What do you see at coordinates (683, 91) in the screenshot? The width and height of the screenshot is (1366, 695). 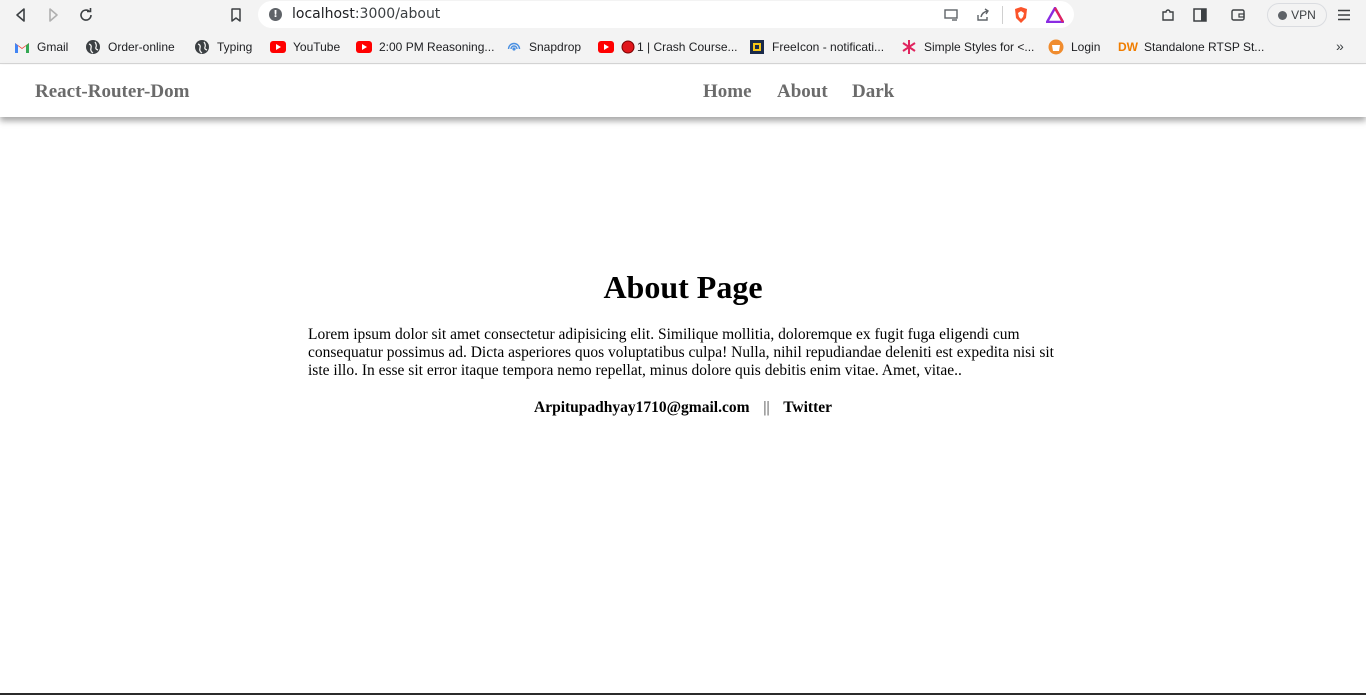 I see `app-navbar: React-Router-Dom Home About Dark` at bounding box center [683, 91].